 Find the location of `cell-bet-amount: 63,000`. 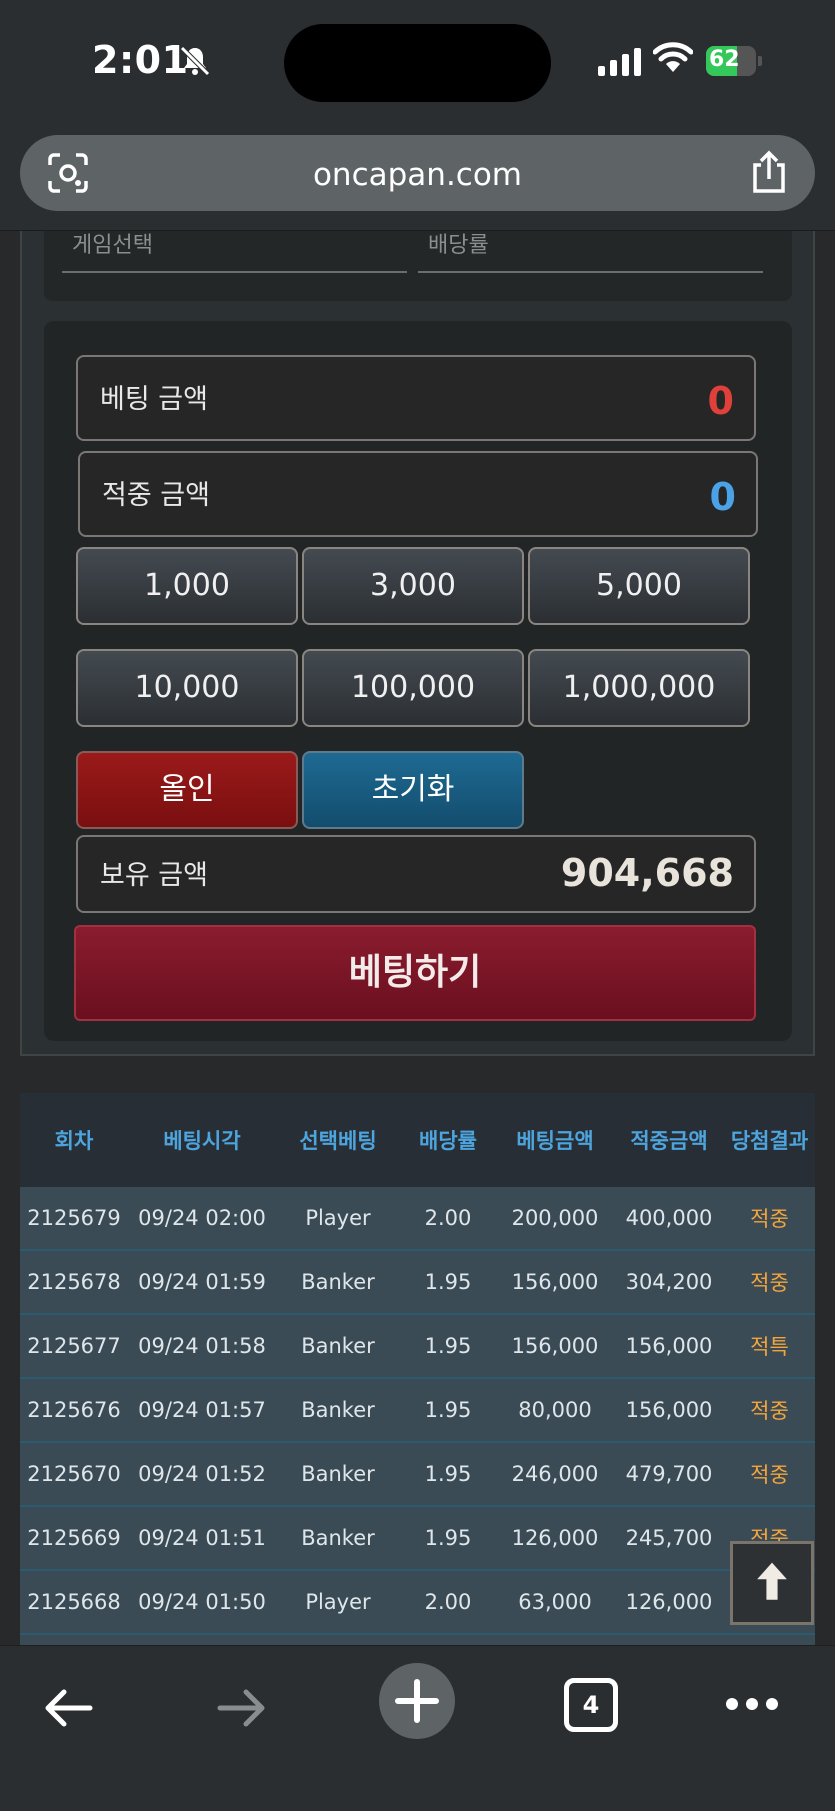

cell-bet-amount: 63,000 is located at coordinates (555, 1602).